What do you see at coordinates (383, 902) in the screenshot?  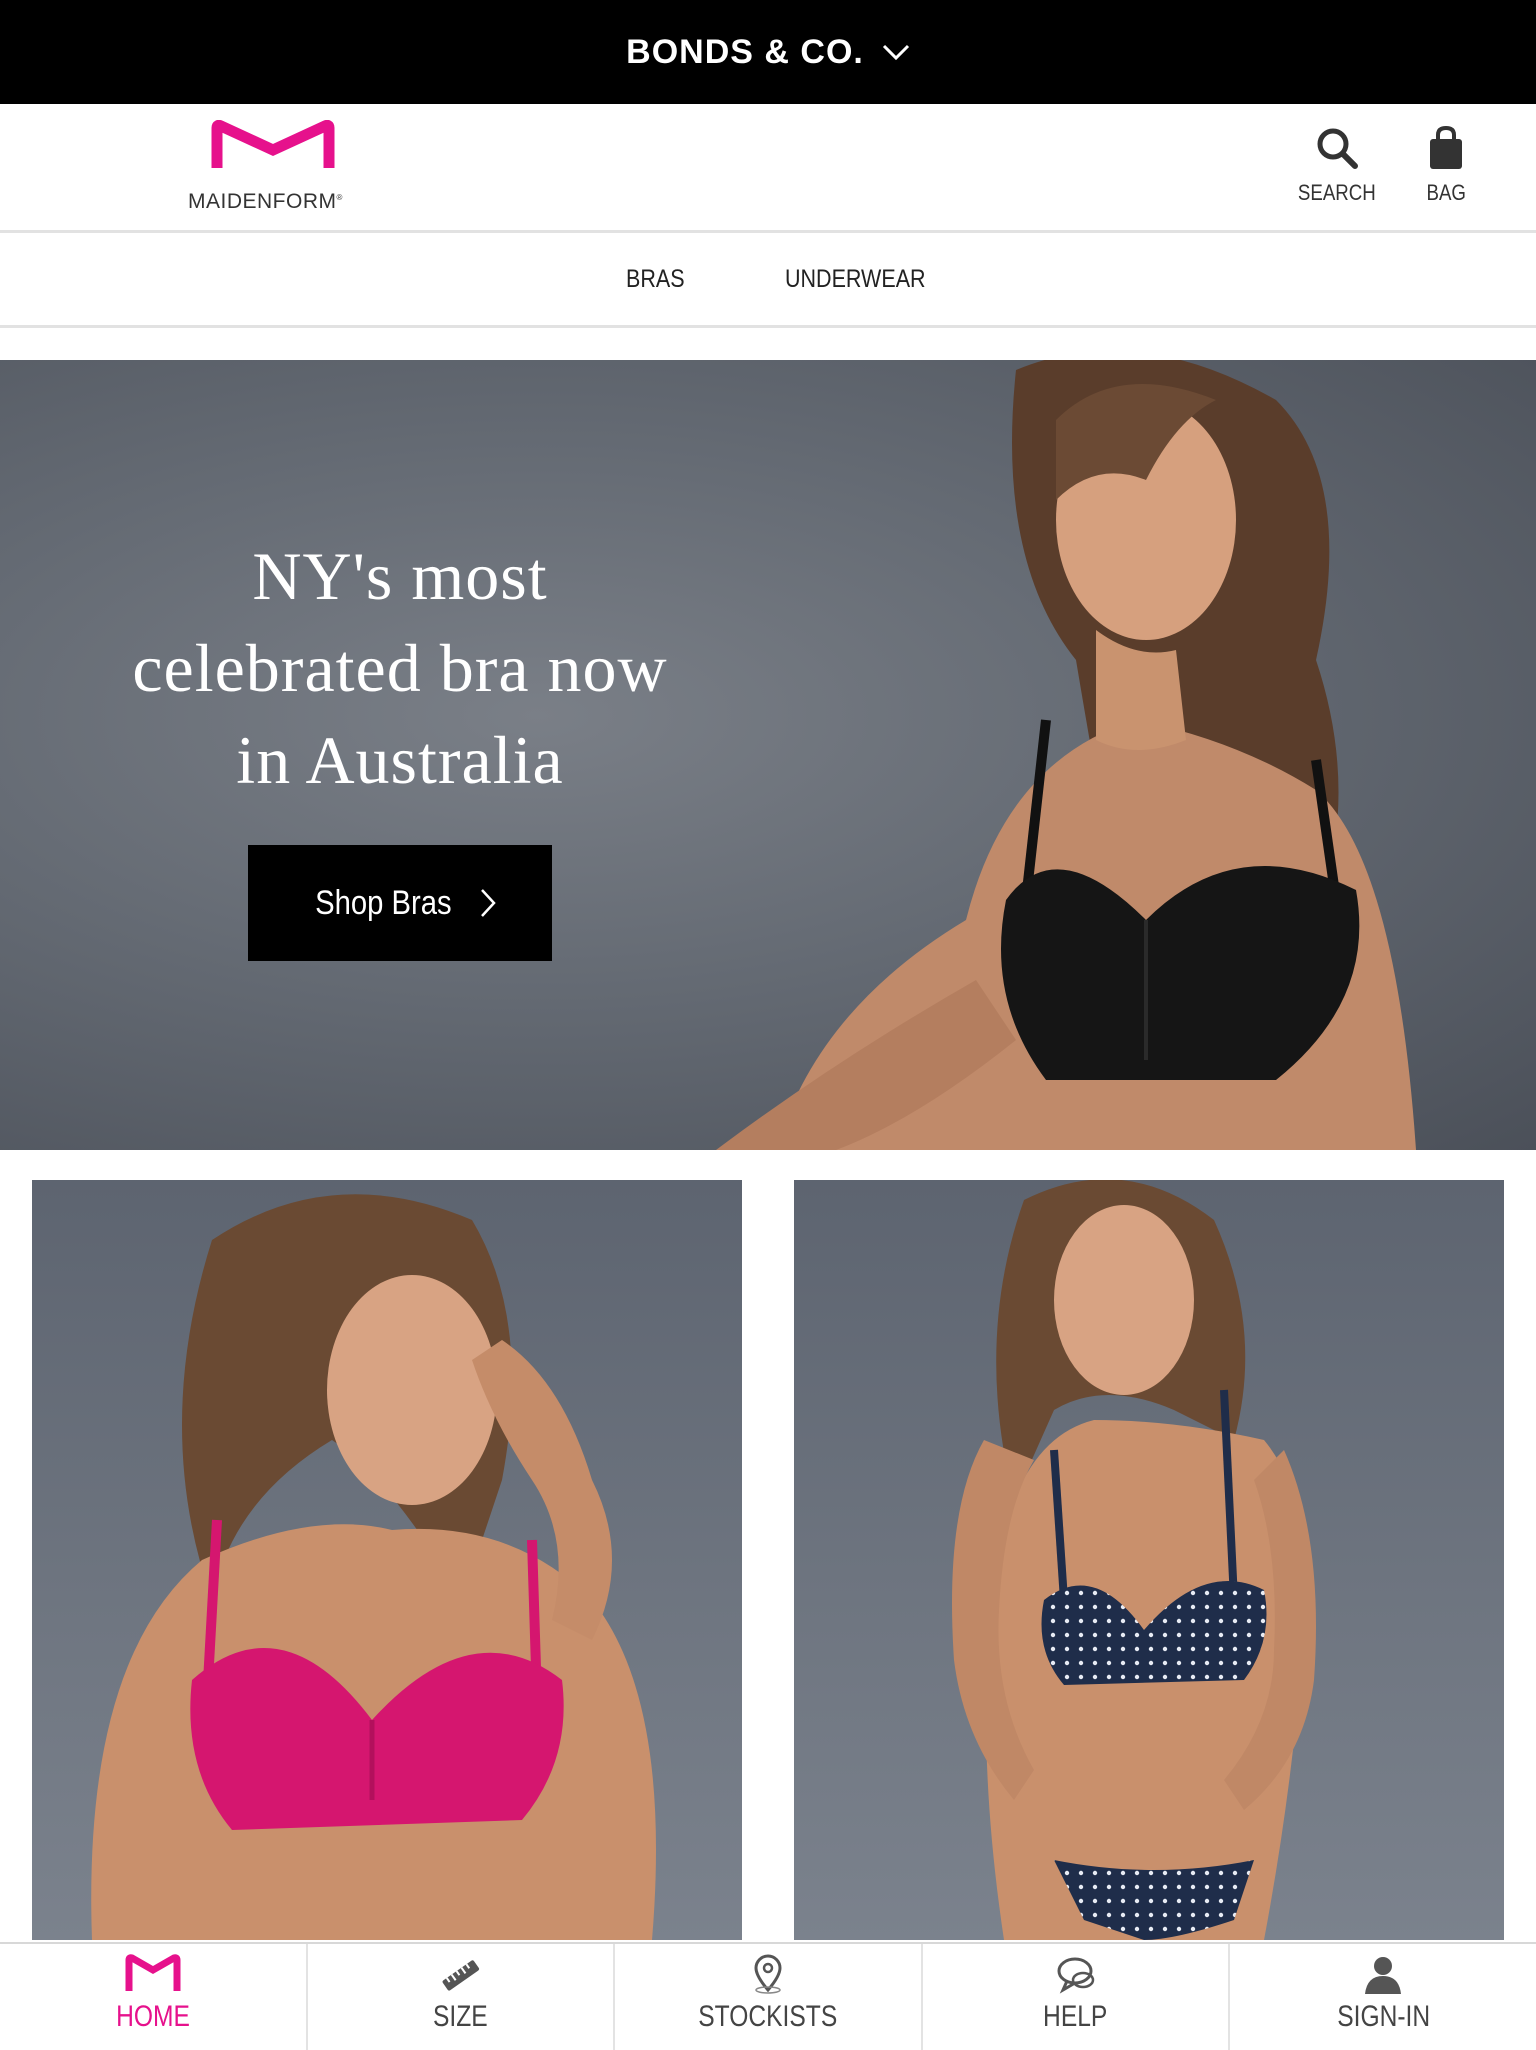 I see `shop-bras-label: Shop Bras` at bounding box center [383, 902].